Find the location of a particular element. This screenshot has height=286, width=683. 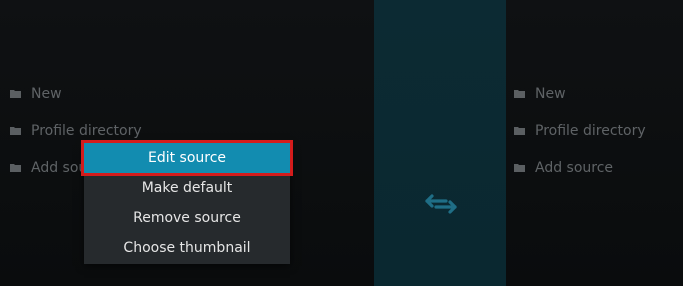

left-item-new: New is located at coordinates (76, 93).